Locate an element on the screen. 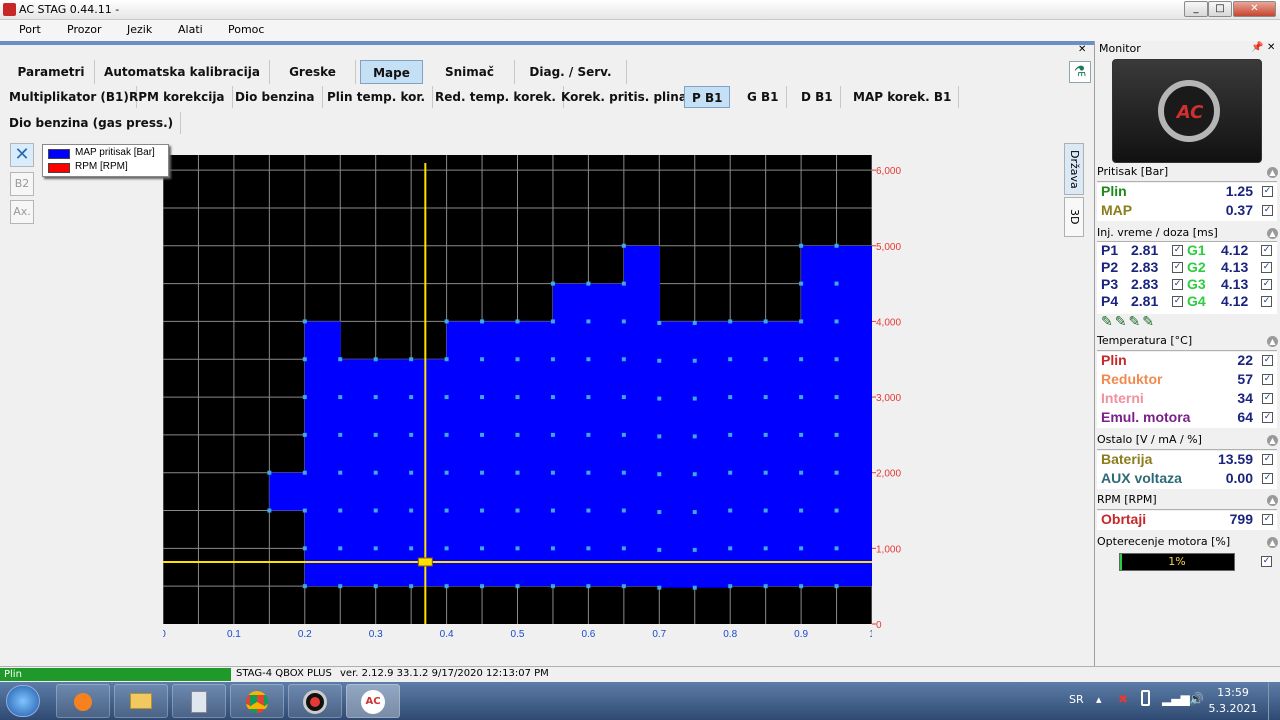 This screenshot has width=1280, height=720. tab-p-b1: P B1 is located at coordinates (707, 97).